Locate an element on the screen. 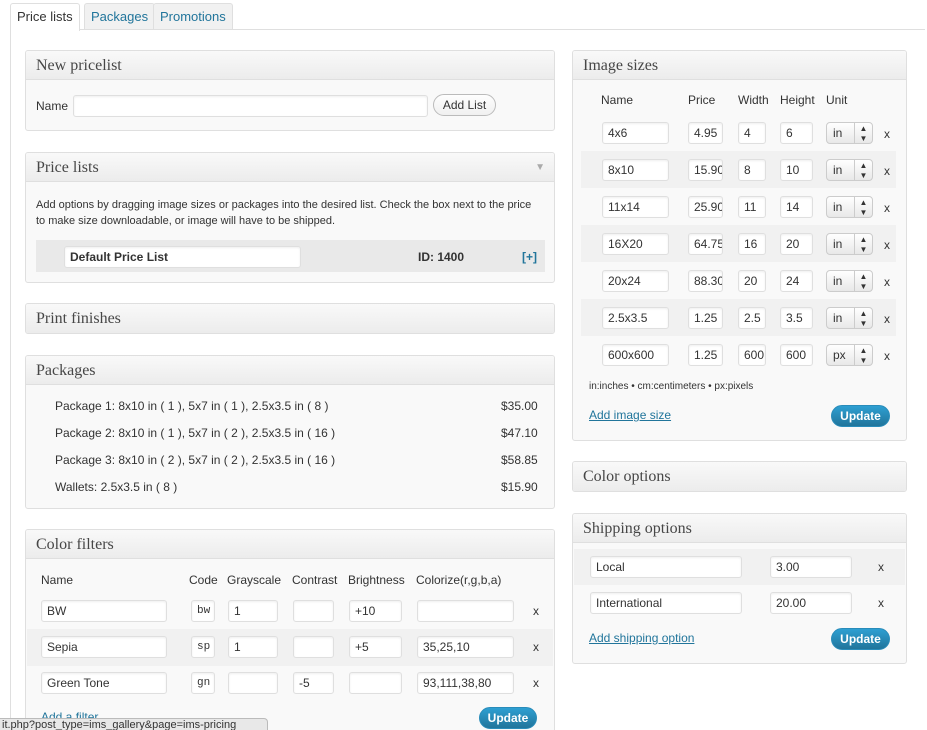 This screenshot has height=730, width=927. size-name-input: 4x6 is located at coordinates (635, 133).